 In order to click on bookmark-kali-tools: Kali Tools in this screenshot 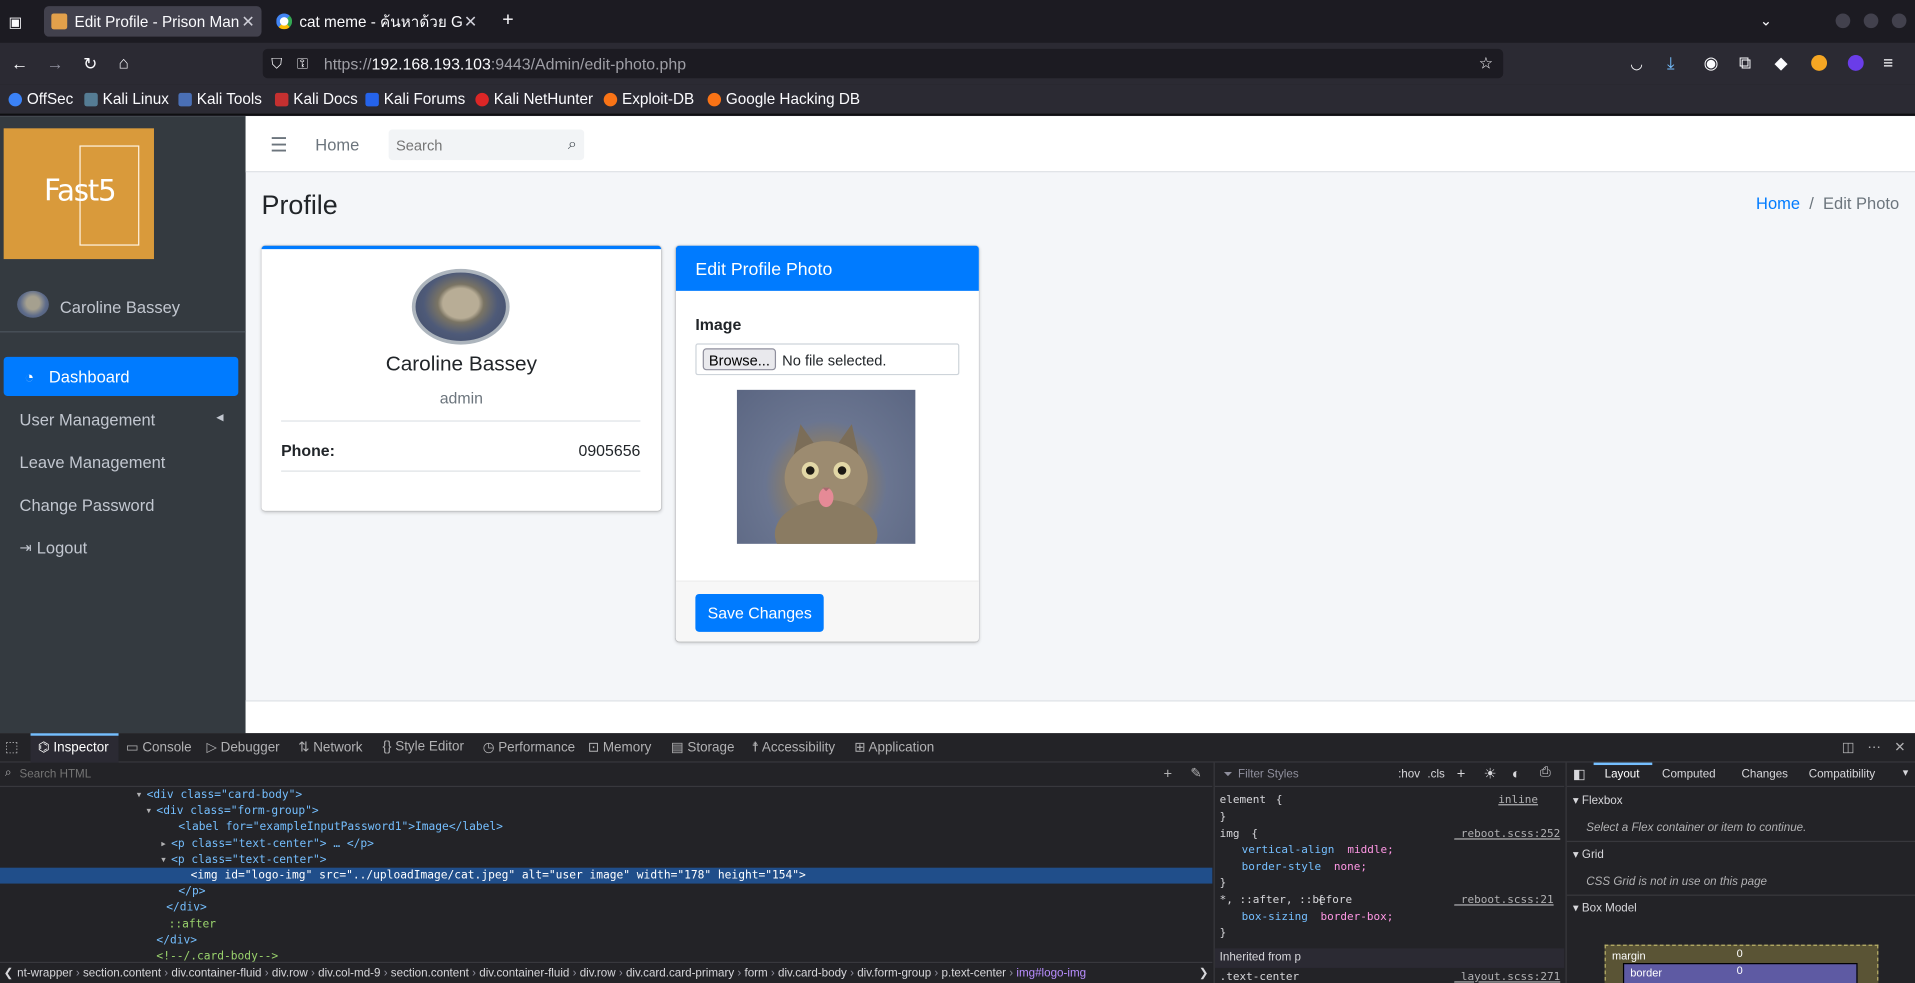, I will do `click(220, 99)`.